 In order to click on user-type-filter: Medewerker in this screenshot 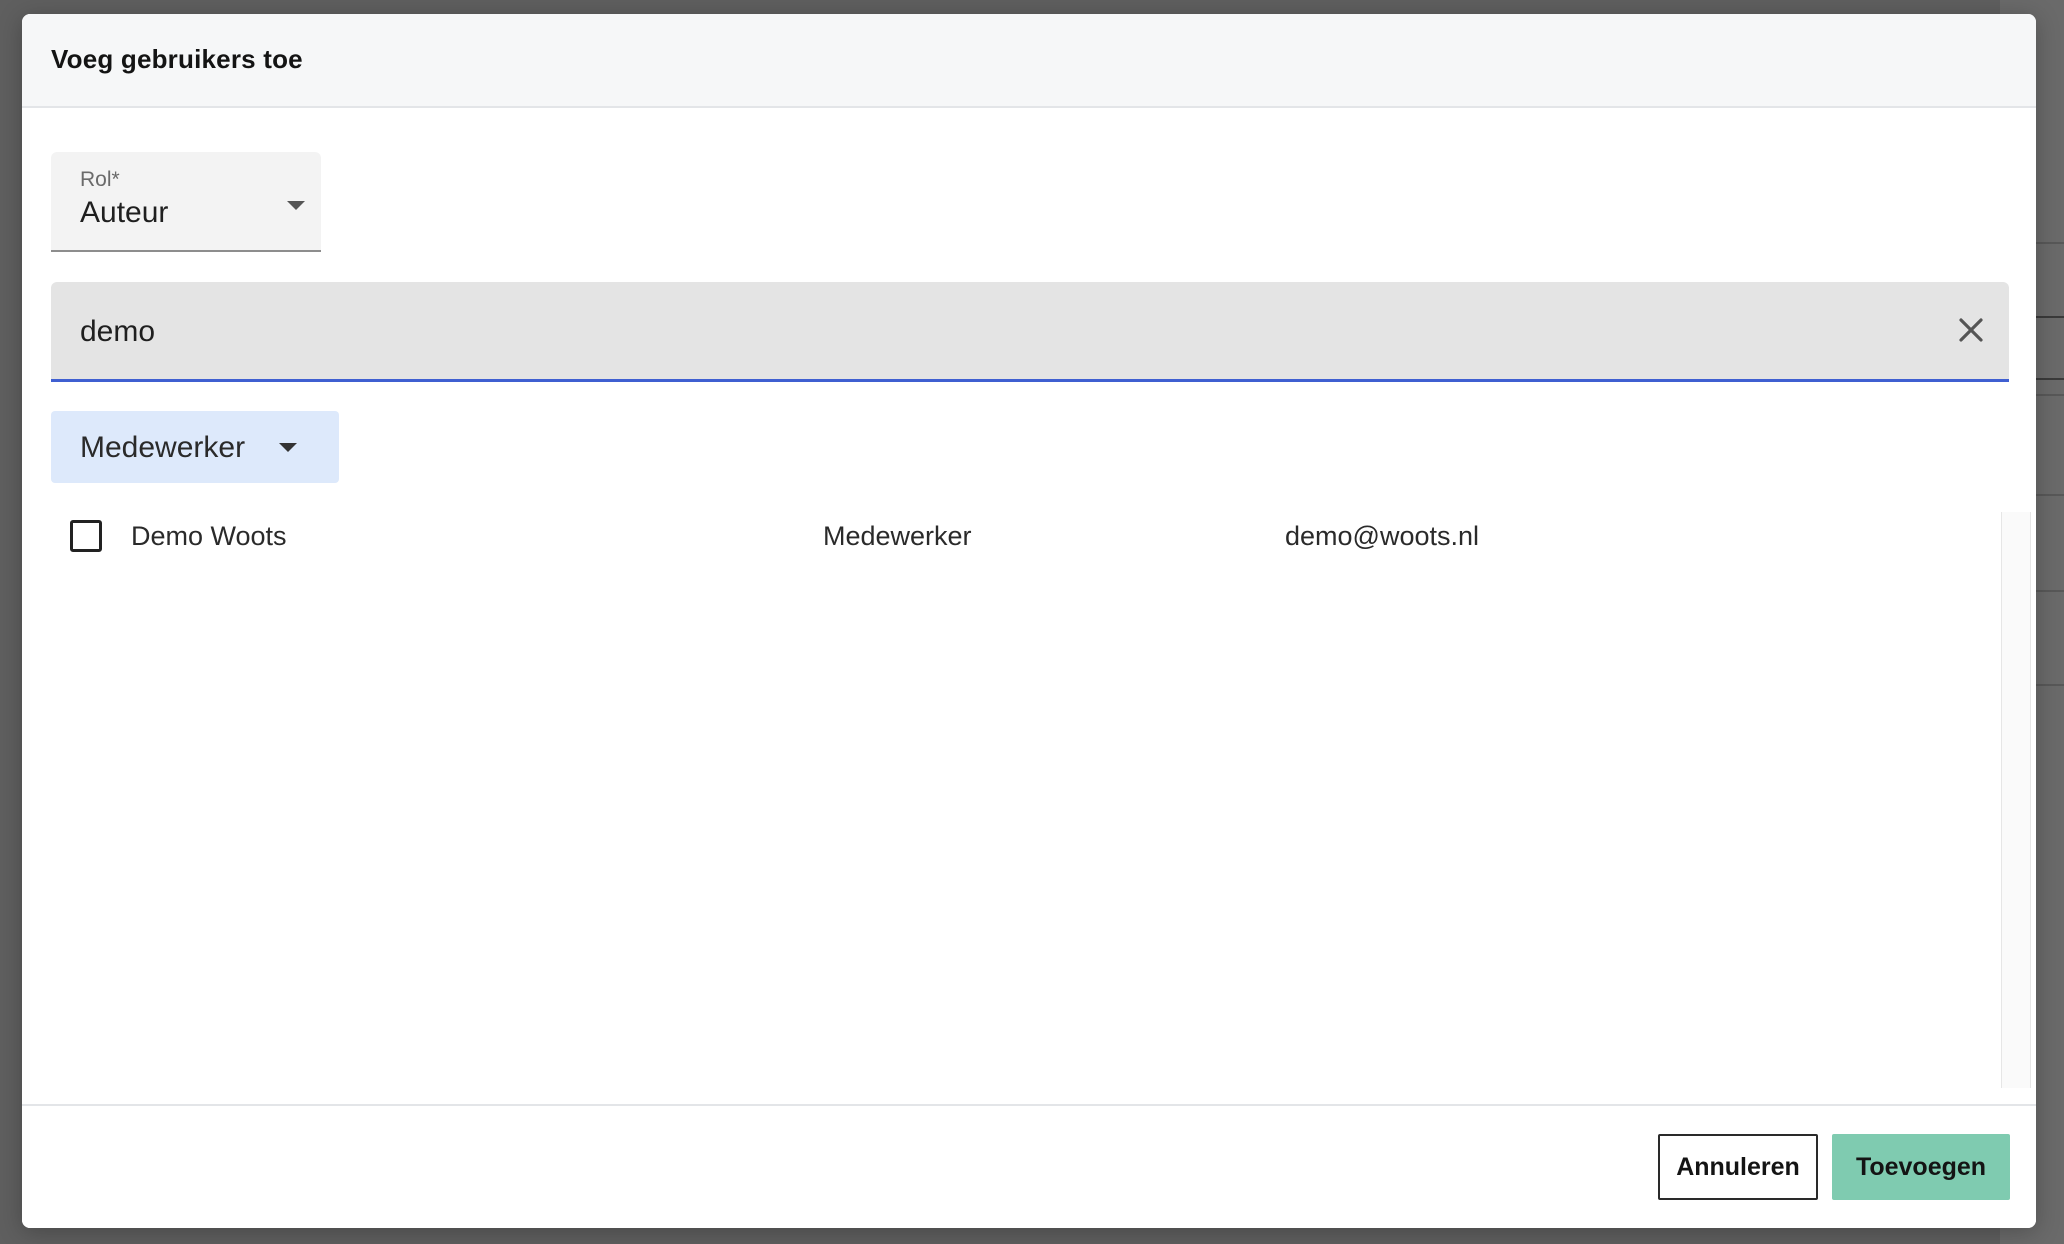, I will do `click(195, 447)`.